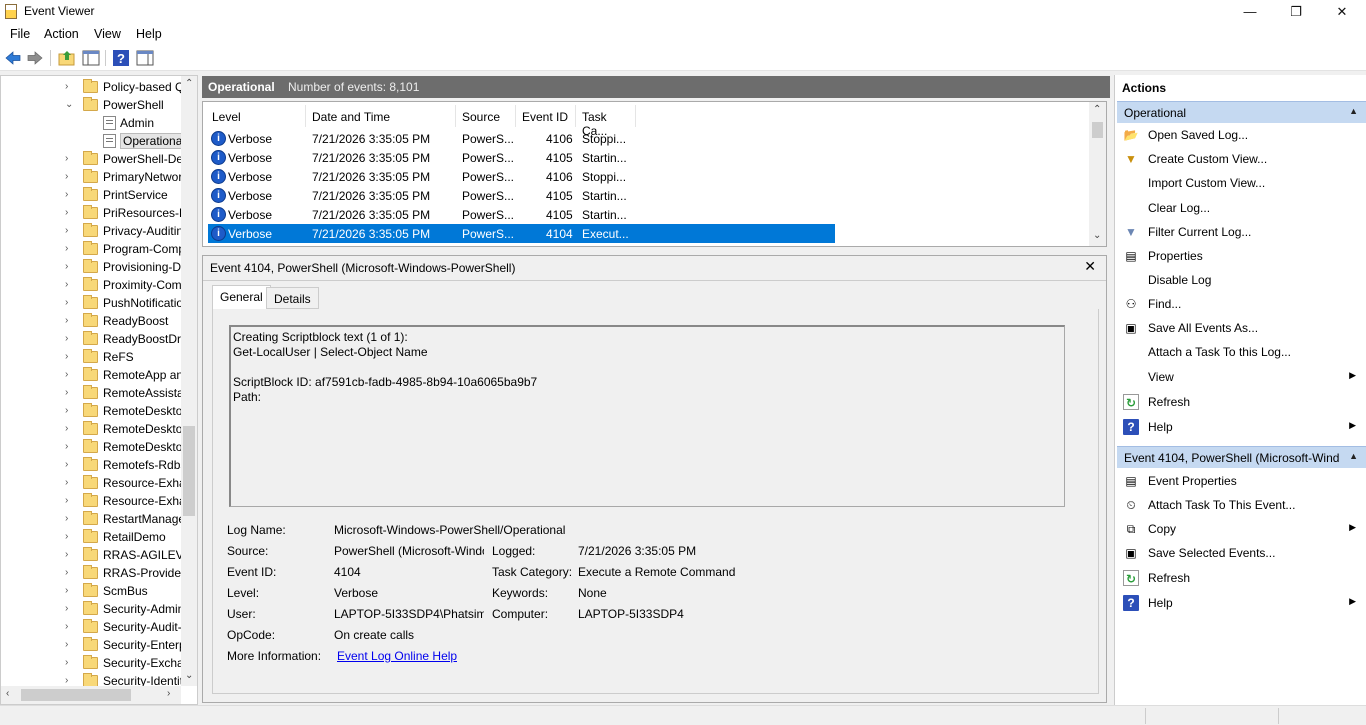  Describe the element at coordinates (91, 591) in the screenshot. I see `tree-item: › ScmBus` at that location.